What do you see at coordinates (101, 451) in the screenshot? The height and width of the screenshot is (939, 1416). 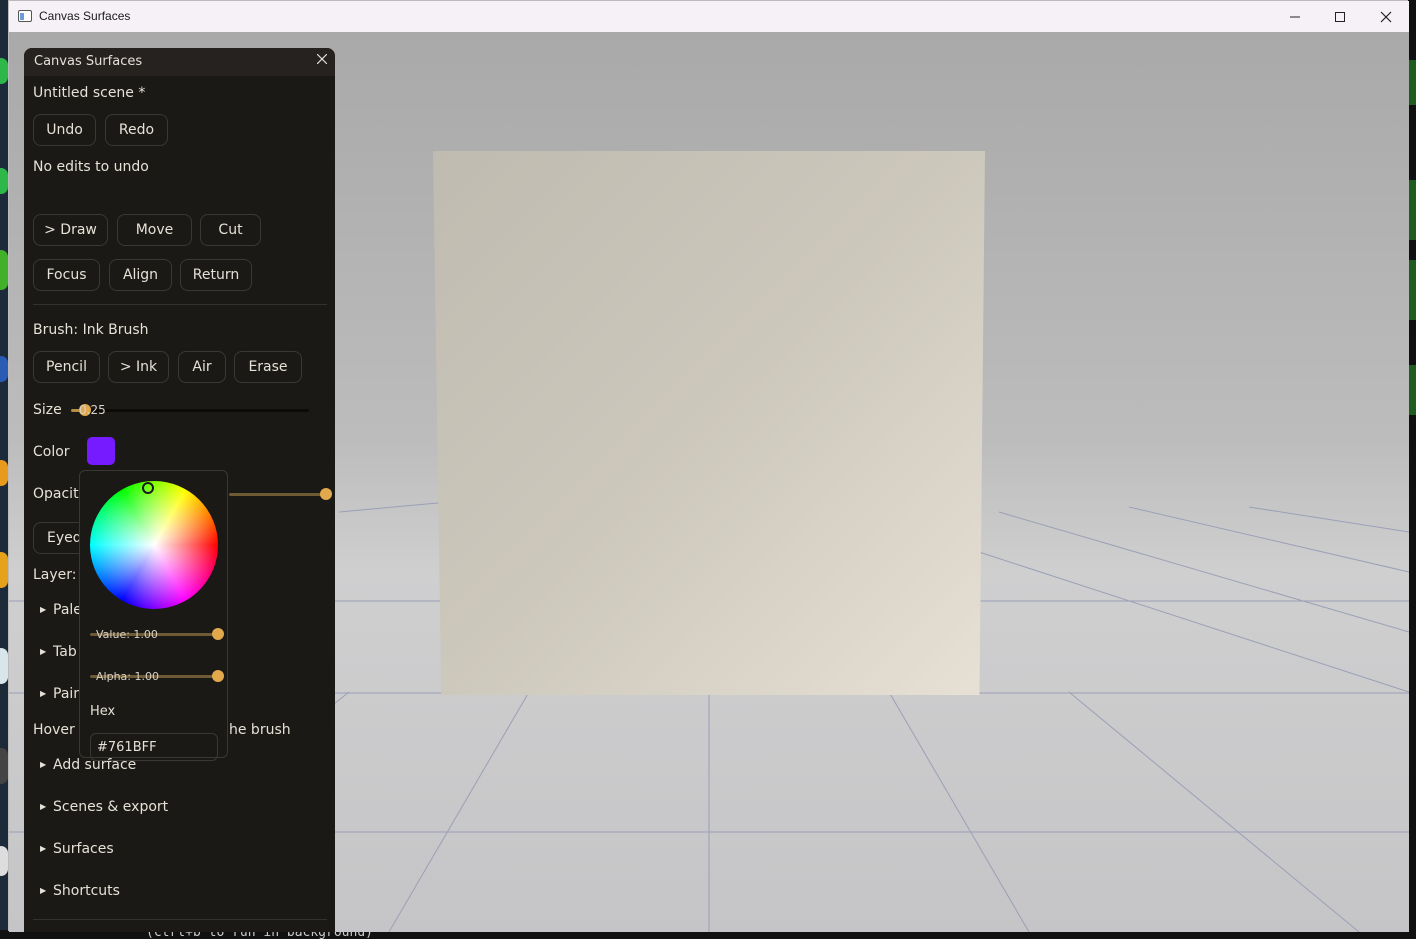 I see `color-swatch` at bounding box center [101, 451].